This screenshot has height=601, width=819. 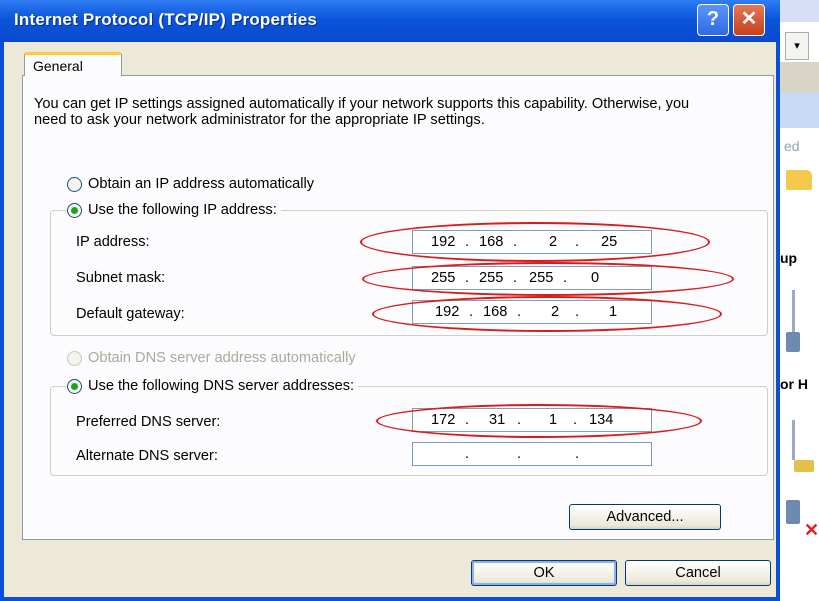 I want to click on subnet-mask-label: Subnet mask:, so click(x=121, y=278).